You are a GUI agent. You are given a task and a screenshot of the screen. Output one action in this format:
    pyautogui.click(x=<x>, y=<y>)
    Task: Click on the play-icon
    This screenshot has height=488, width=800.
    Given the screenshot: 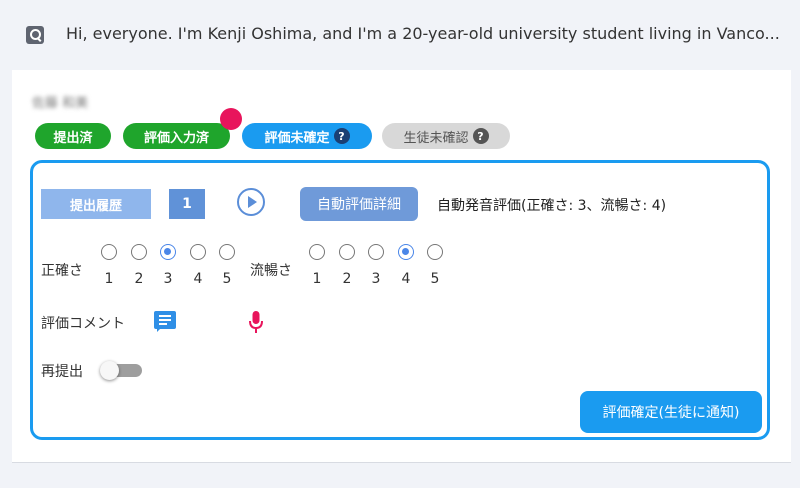 What is the action you would take?
    pyautogui.click(x=251, y=202)
    